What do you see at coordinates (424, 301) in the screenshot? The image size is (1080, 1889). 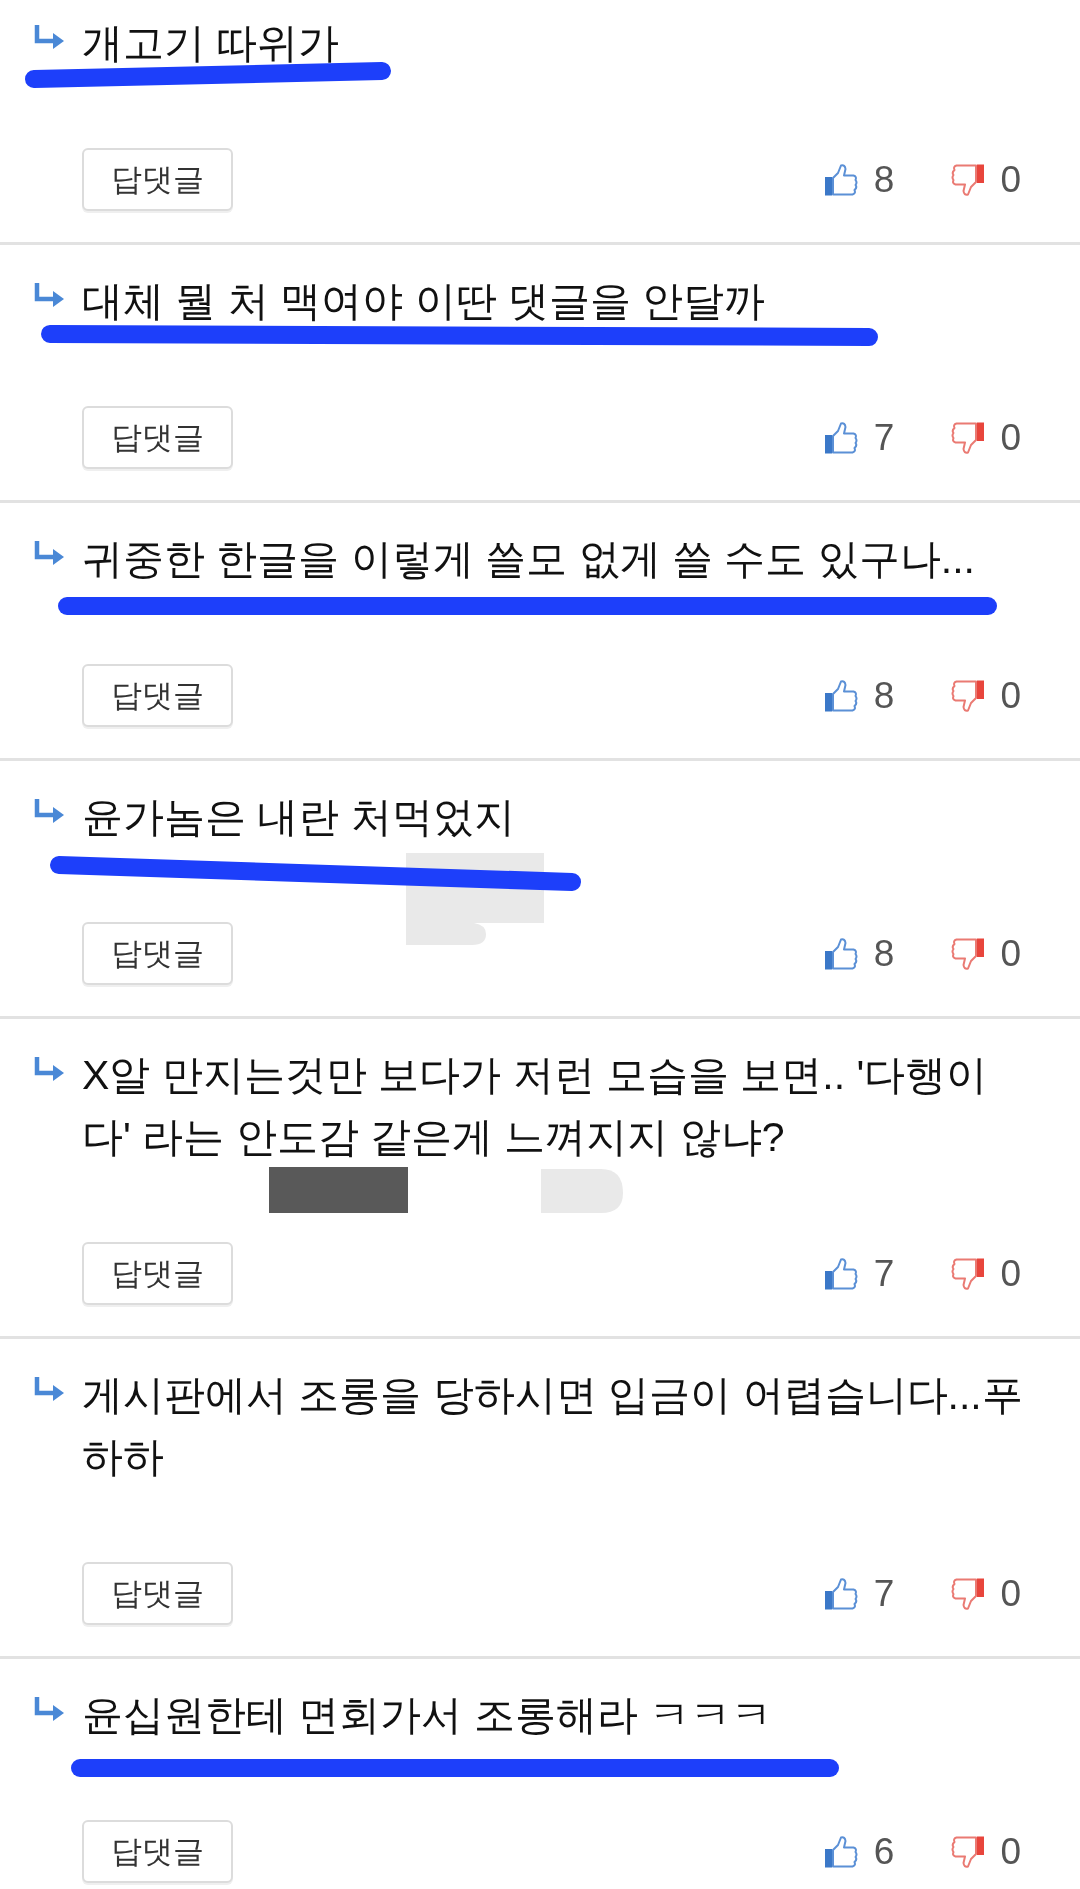 I see `comment-text: 대체 뭘 처 맥여야 이딴 댓글을 안달까` at bounding box center [424, 301].